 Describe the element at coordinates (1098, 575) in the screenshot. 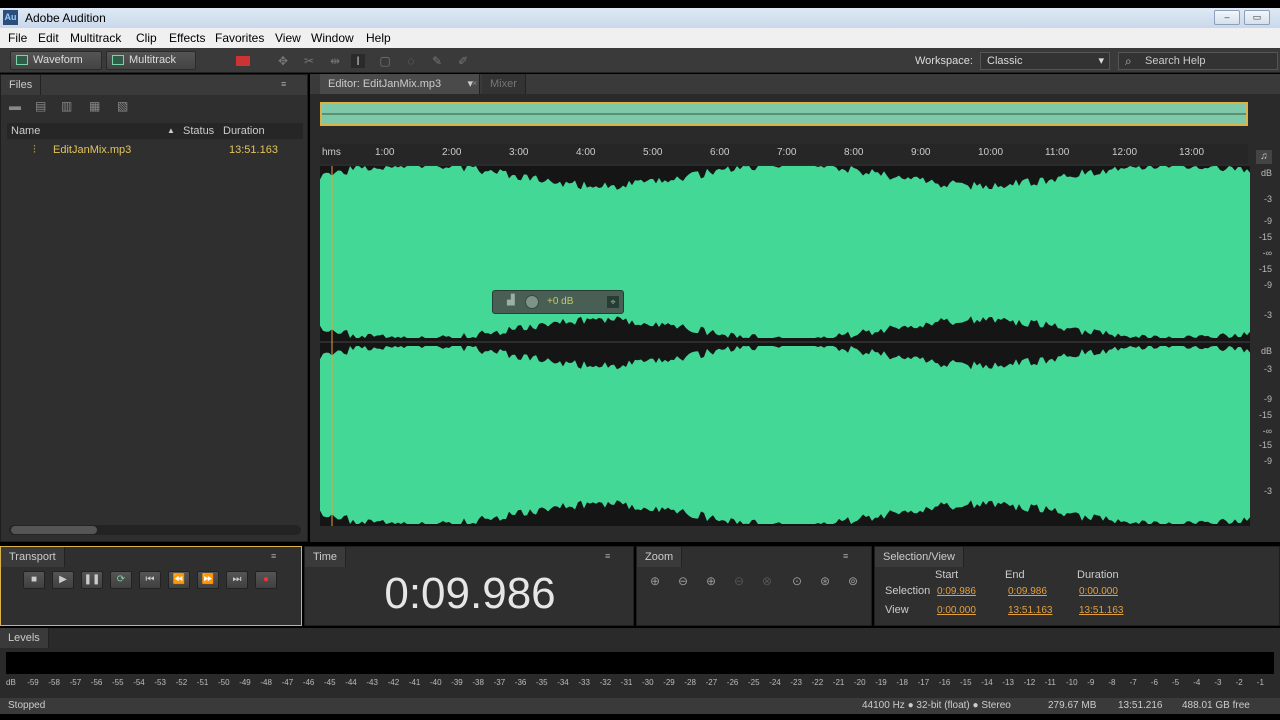

I see `header-duration: Duration` at that location.